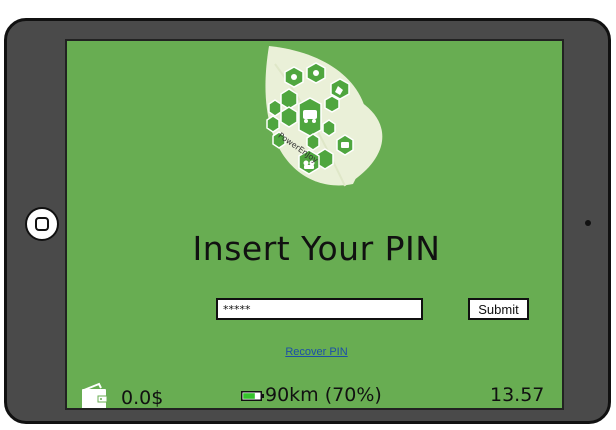 Image resolution: width=616 pixels, height=430 pixels. What do you see at coordinates (319, 309) in the screenshot?
I see `pin-input` at bounding box center [319, 309].